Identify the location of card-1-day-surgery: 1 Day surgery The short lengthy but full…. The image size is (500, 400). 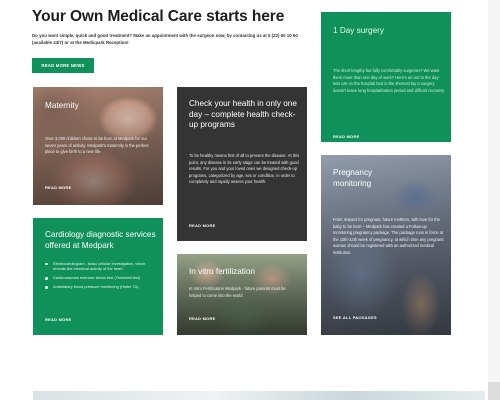
(386, 77).